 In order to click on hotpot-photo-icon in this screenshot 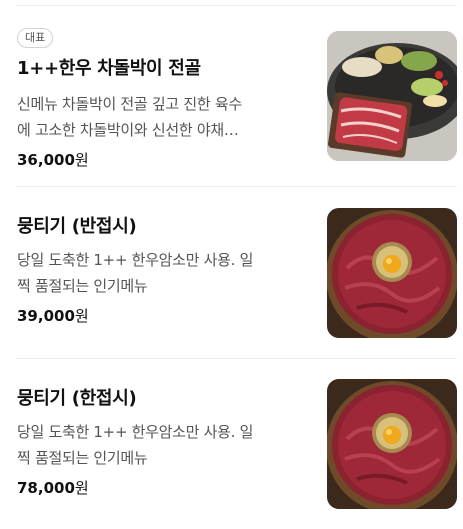, I will do `click(392, 96)`.